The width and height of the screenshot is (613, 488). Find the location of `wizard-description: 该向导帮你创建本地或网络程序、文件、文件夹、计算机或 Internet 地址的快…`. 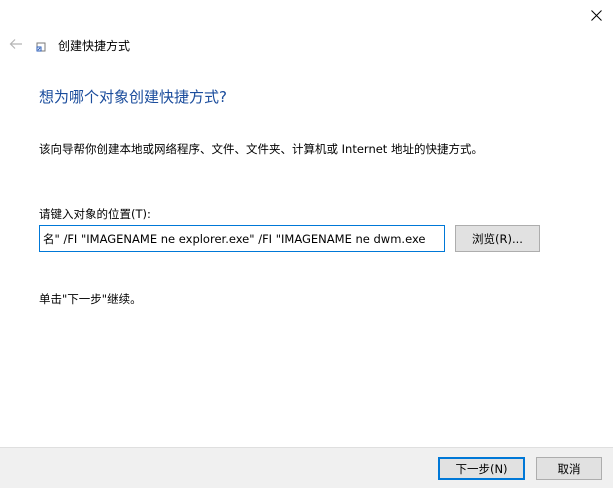

wizard-description: 该向导帮你创建本地或网络程序、文件、文件夹、计算机或 Internet 地址的快… is located at coordinates (261, 149).